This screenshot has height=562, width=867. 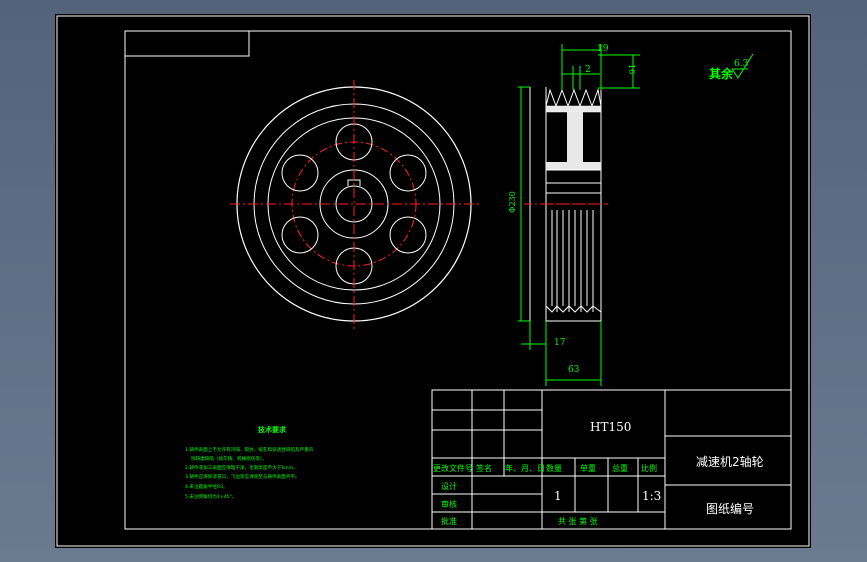 What do you see at coordinates (558, 496) in the screenshot?
I see `quantity-value: 1` at bounding box center [558, 496].